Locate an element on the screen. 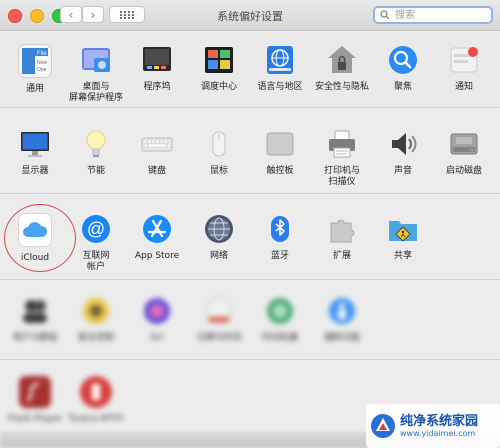 Image resolution: width=500 pixels, height=448 pixels. pref-label: 扩展 is located at coordinates (341, 256).